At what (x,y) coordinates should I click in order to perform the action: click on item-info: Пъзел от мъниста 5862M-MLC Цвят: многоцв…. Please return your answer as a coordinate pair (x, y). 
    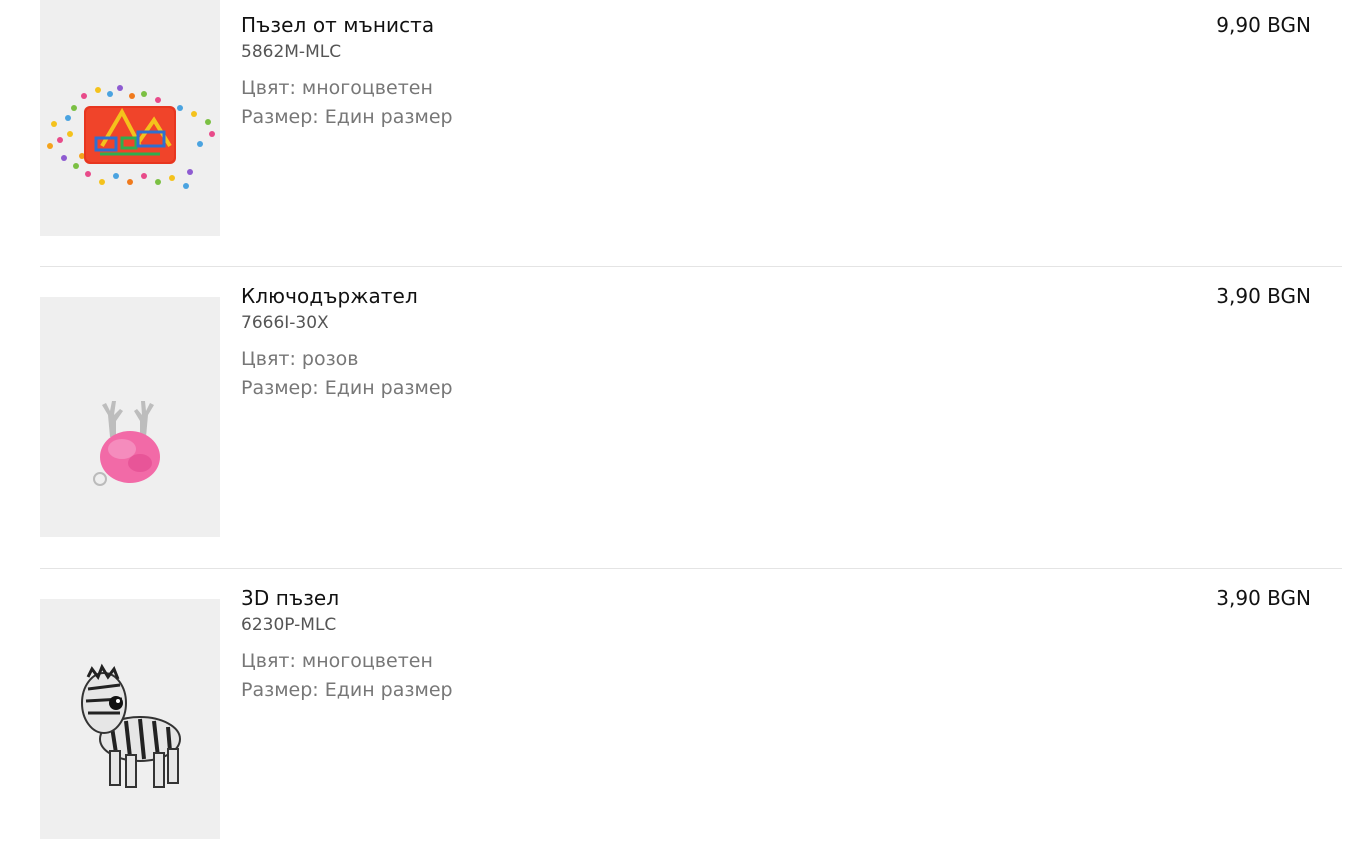
    Looking at the image, I should click on (347, 72).